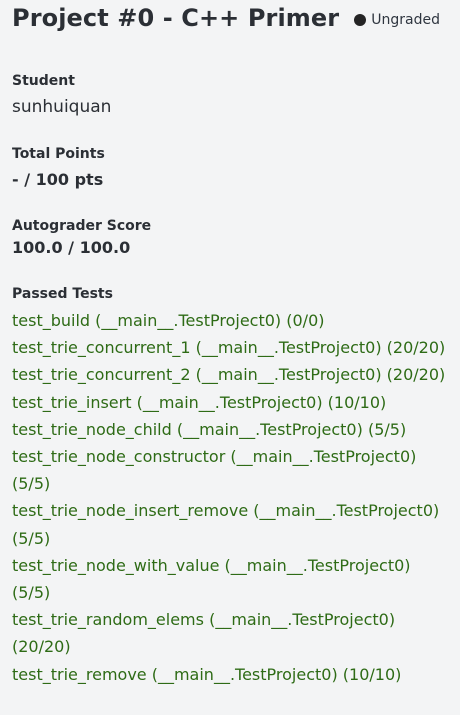  Describe the element at coordinates (101, 348) in the screenshot. I see `passed-test-name: test_trie_concurrent_1` at that location.